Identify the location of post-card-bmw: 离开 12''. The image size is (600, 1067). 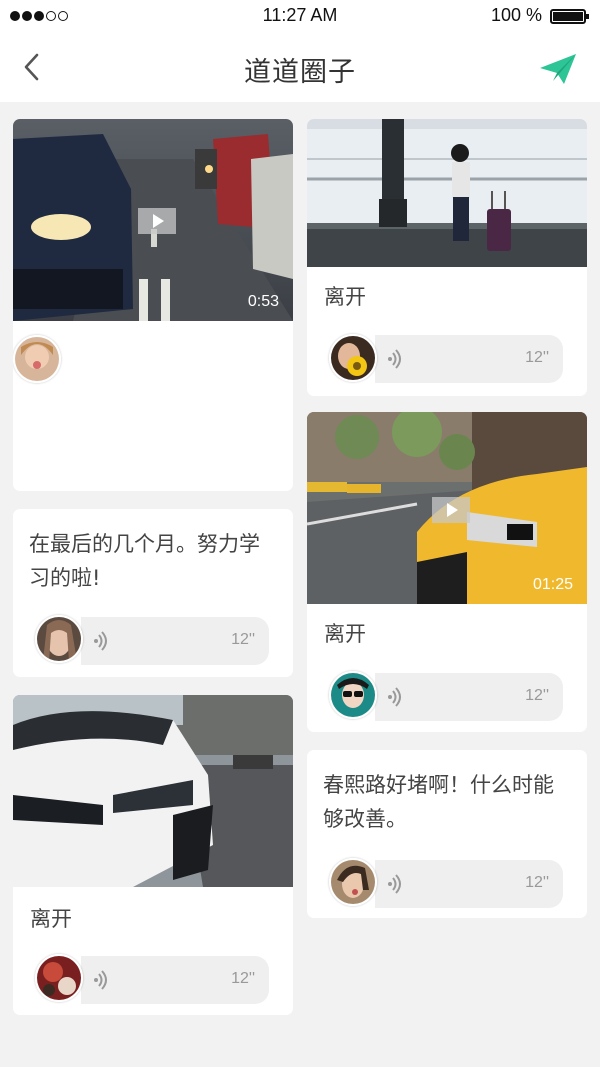
(153, 855).